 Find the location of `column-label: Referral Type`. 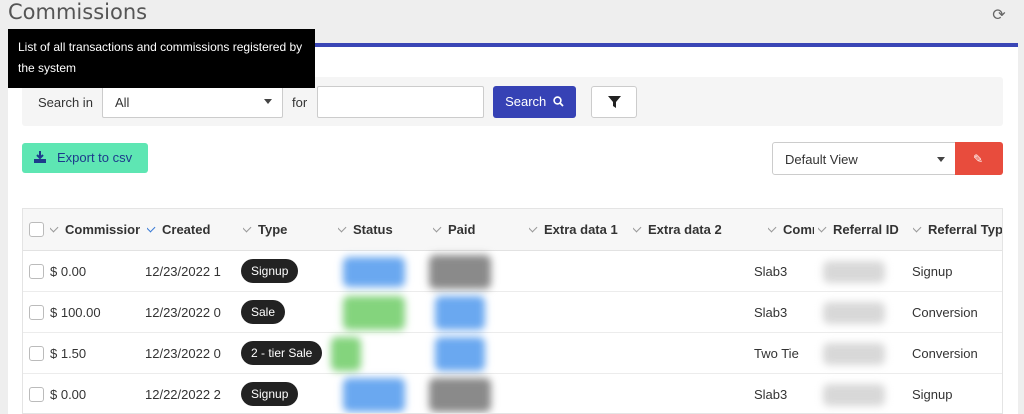

column-label: Referral Type is located at coordinates (965, 229).